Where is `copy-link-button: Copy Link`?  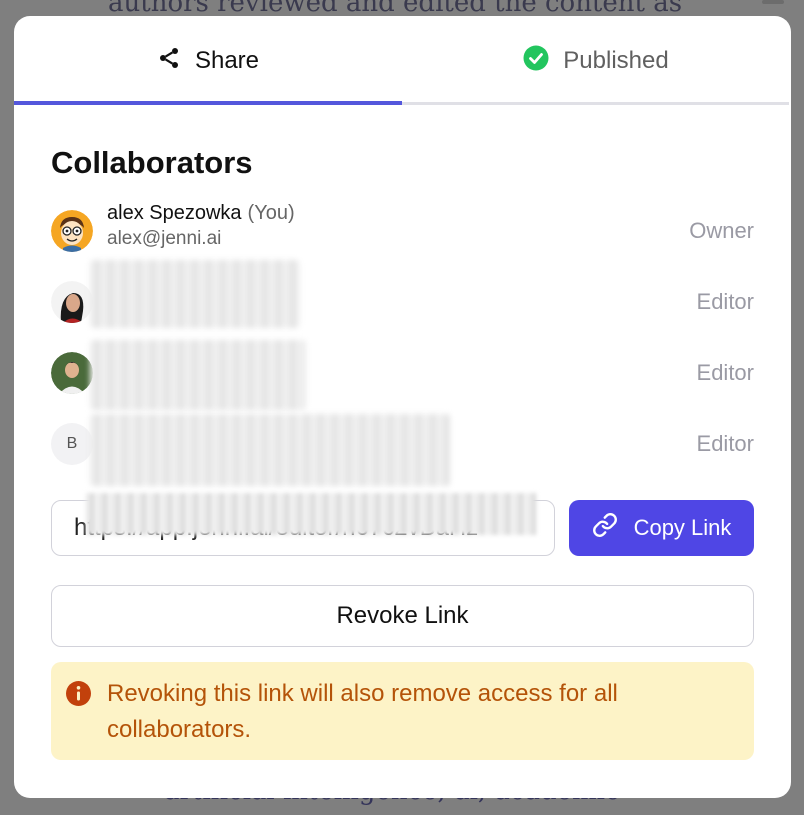
copy-link-button: Copy Link is located at coordinates (661, 528).